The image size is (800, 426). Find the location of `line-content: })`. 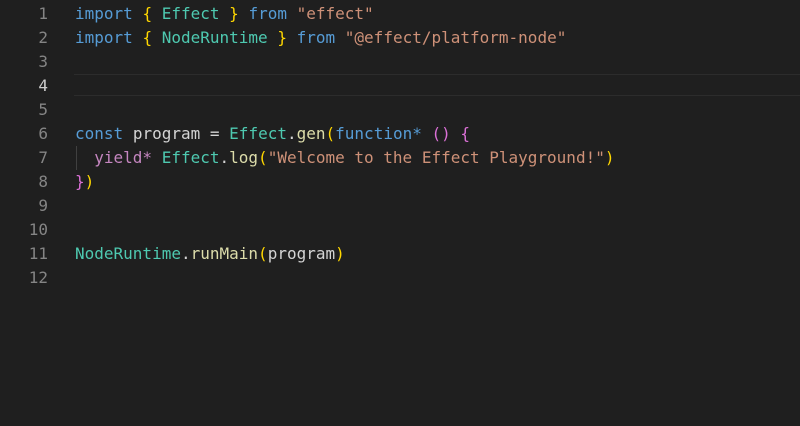

line-content: }) is located at coordinates (84, 182).